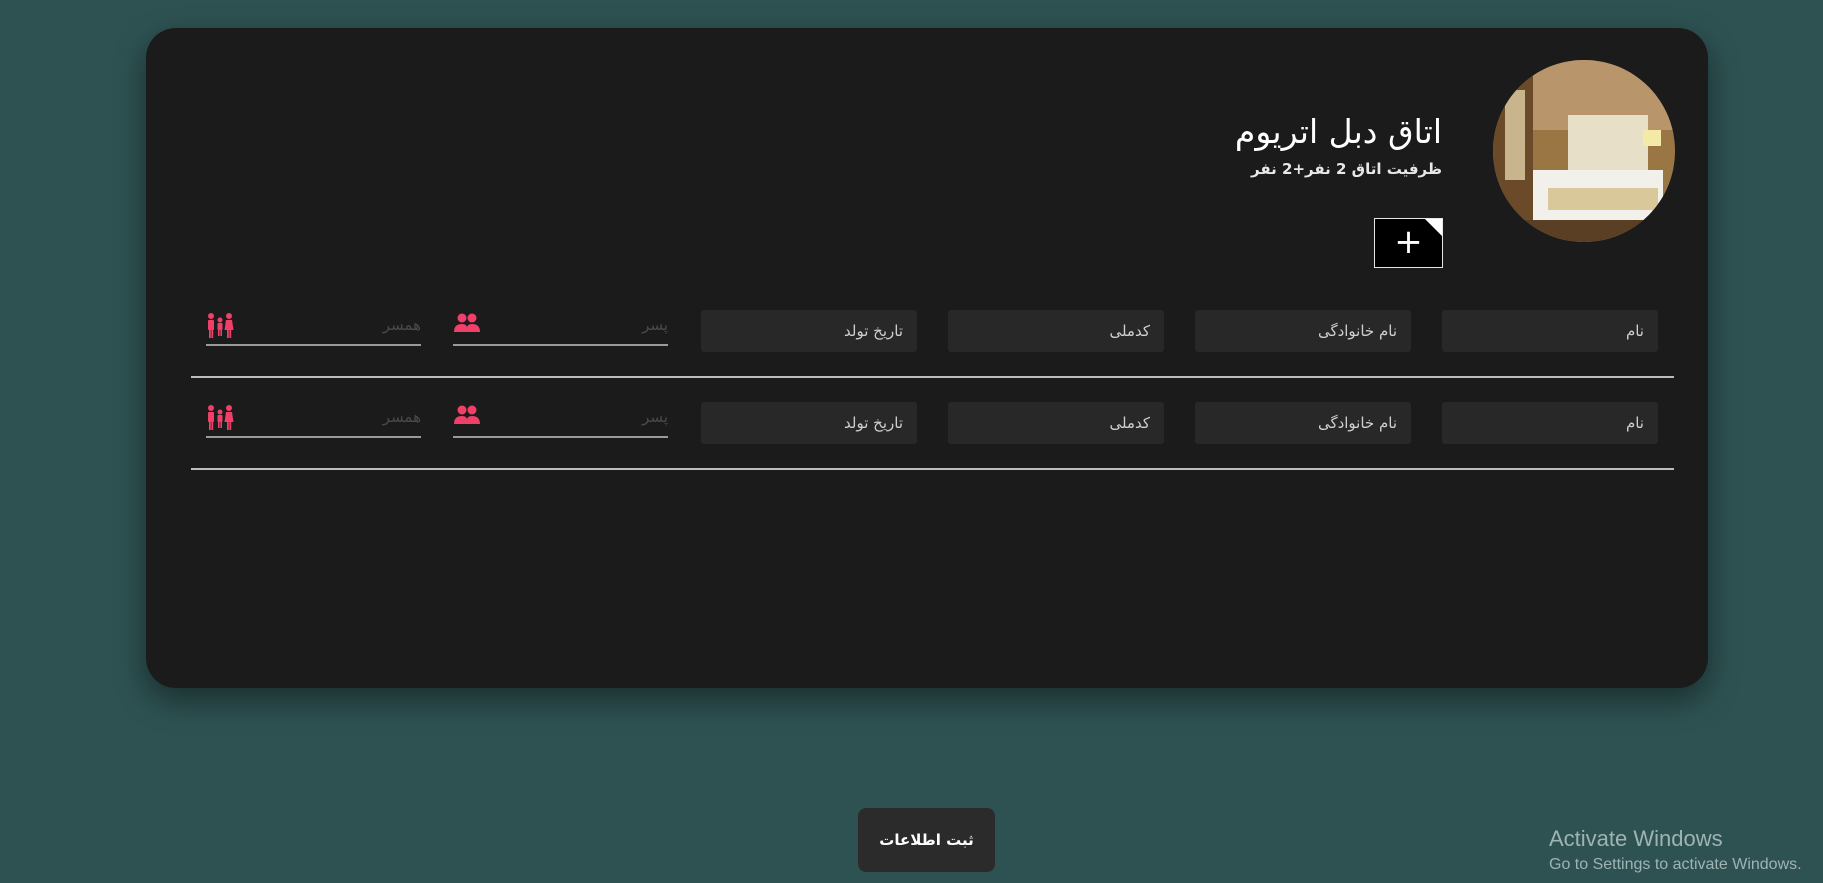 The height and width of the screenshot is (883, 1823). Describe the element at coordinates (1636, 838) in the screenshot. I see `watermark-title: Activate Windows` at that location.